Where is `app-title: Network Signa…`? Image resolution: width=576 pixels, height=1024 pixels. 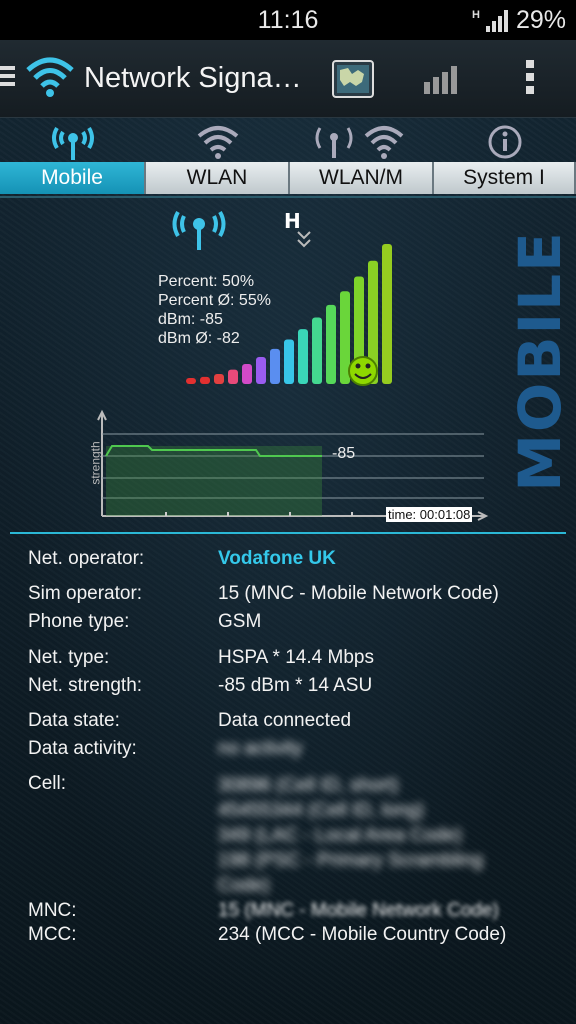
app-title: Network Signa… is located at coordinates (193, 78).